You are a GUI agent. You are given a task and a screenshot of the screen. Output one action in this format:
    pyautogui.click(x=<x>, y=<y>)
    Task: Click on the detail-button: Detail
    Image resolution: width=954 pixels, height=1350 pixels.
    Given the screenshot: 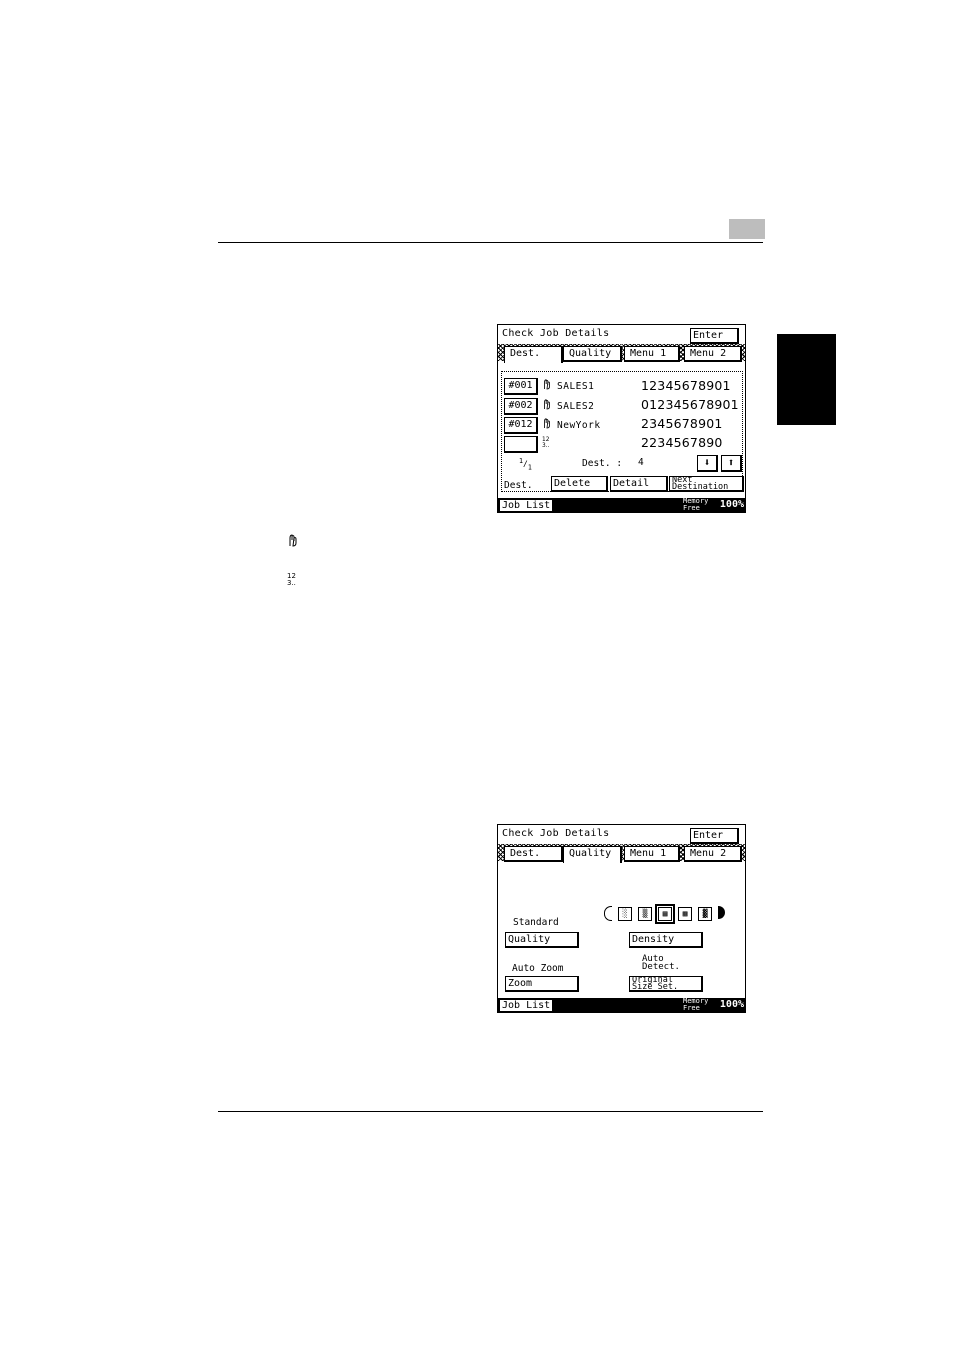 What is the action you would take?
    pyautogui.click(x=639, y=484)
    